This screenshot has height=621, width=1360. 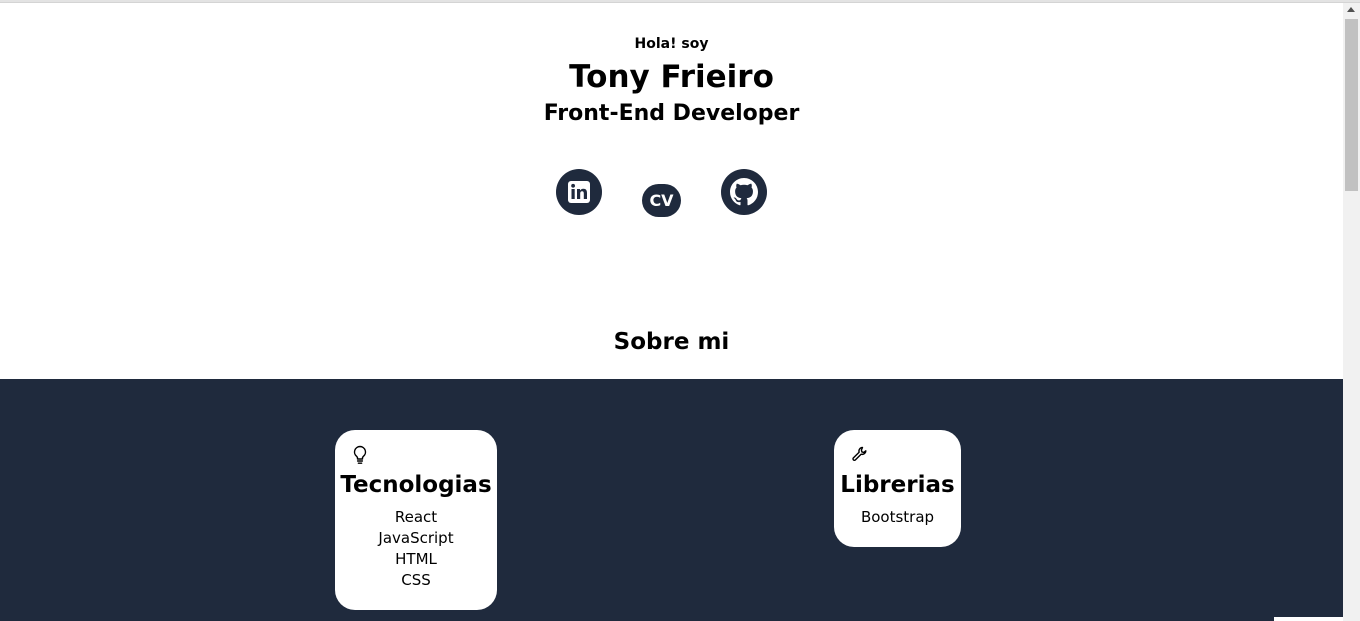 I want to click on technologies-card: Tecnologias React JavaScript HTML CSS, so click(x=416, y=520).